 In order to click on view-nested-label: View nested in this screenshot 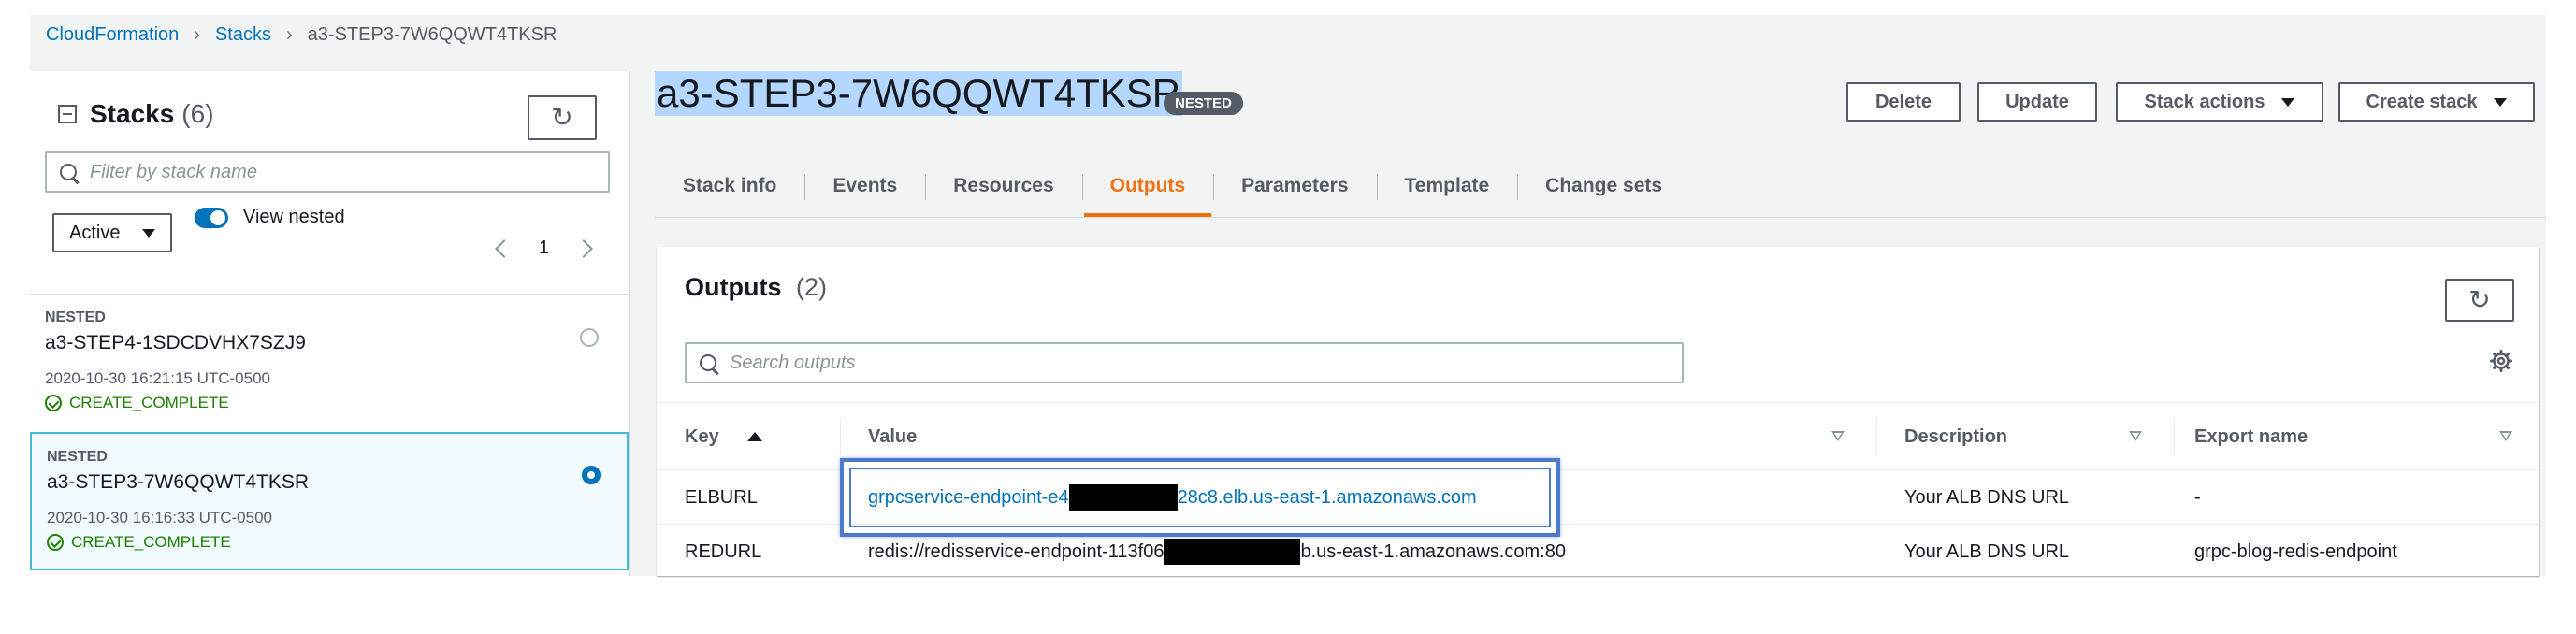, I will do `click(294, 217)`.